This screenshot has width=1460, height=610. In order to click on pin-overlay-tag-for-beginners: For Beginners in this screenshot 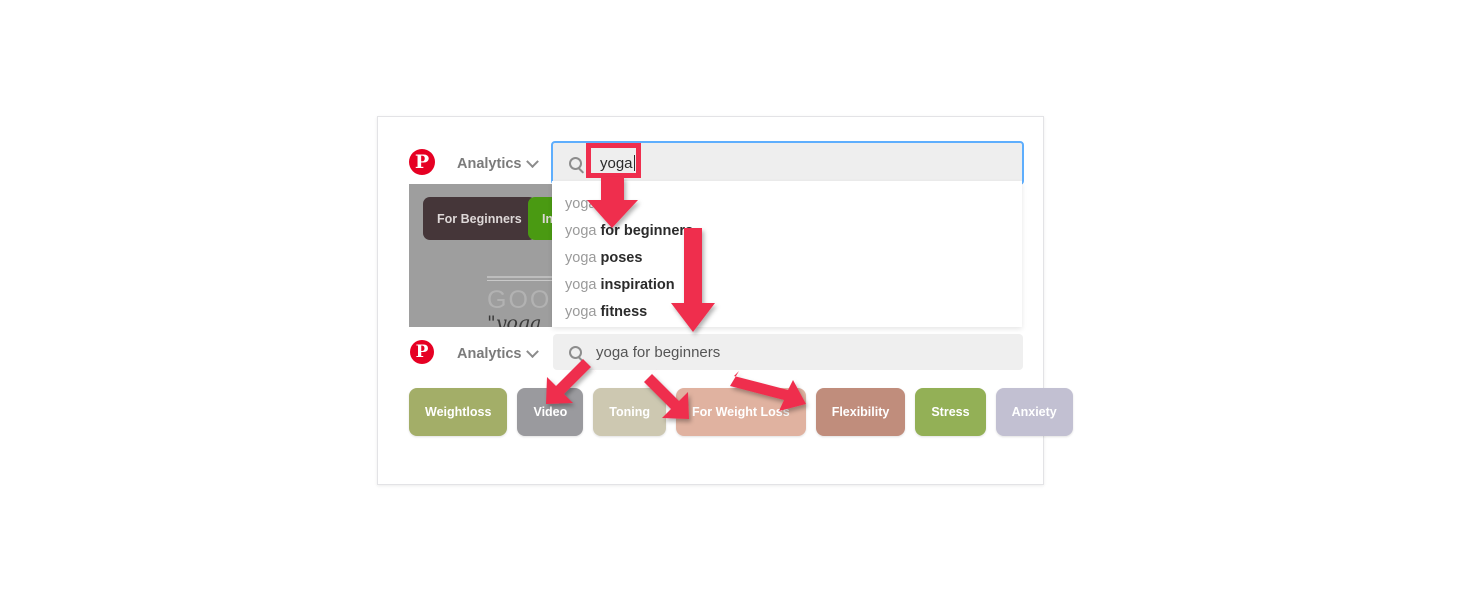, I will do `click(479, 218)`.